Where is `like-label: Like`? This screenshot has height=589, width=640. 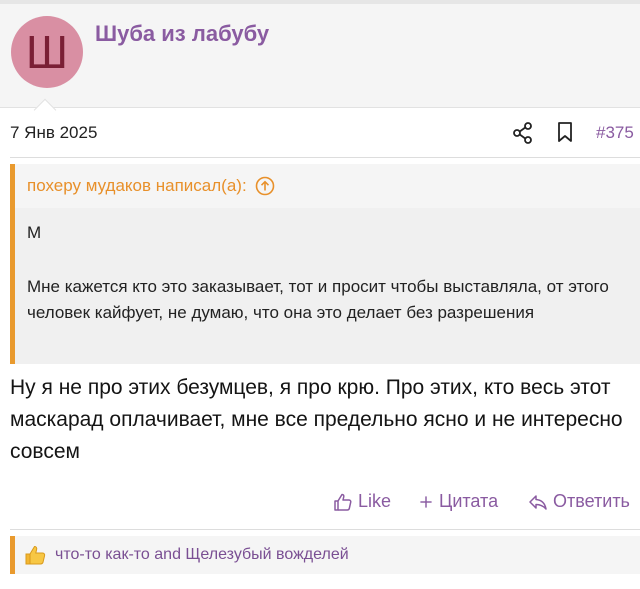 like-label: Like is located at coordinates (375, 501).